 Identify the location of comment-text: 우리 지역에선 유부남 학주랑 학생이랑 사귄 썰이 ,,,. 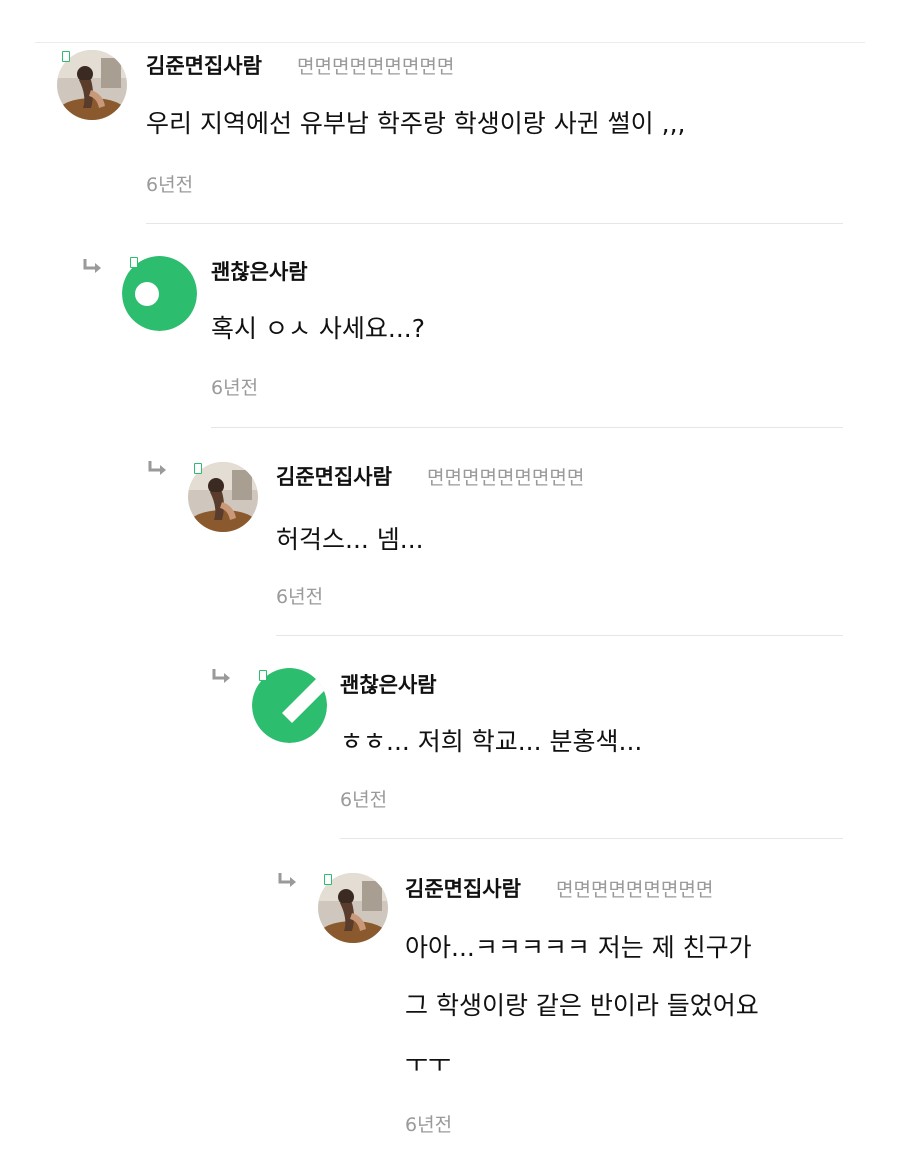
(416, 123).